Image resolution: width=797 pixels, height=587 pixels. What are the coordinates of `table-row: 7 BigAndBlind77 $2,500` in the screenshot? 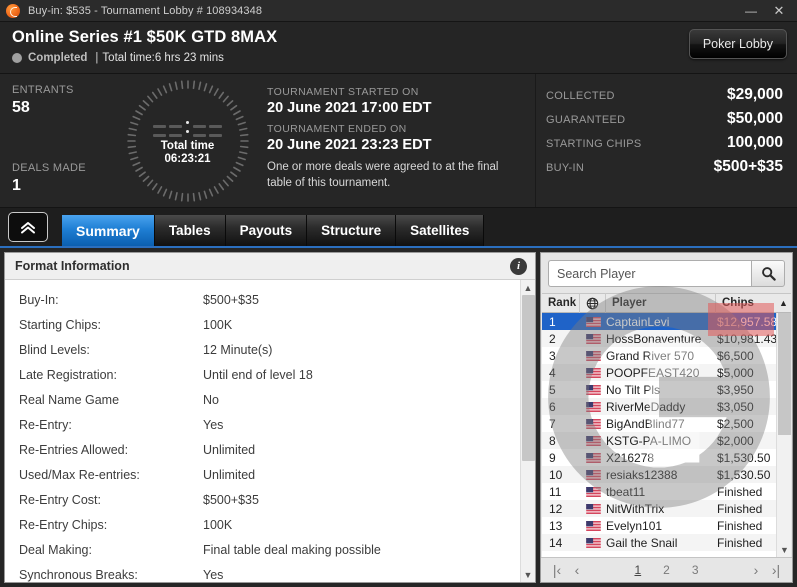 It's located at (659, 423).